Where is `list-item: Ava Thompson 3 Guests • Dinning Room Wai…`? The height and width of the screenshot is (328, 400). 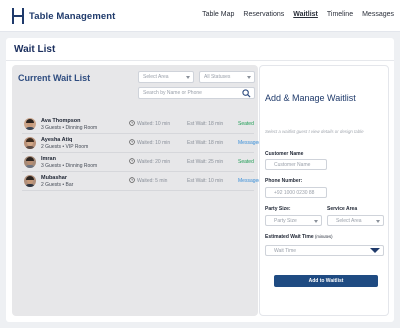 list-item: Ava Thompson 3 Guests • Dinning Room Wai… is located at coordinates (138, 125).